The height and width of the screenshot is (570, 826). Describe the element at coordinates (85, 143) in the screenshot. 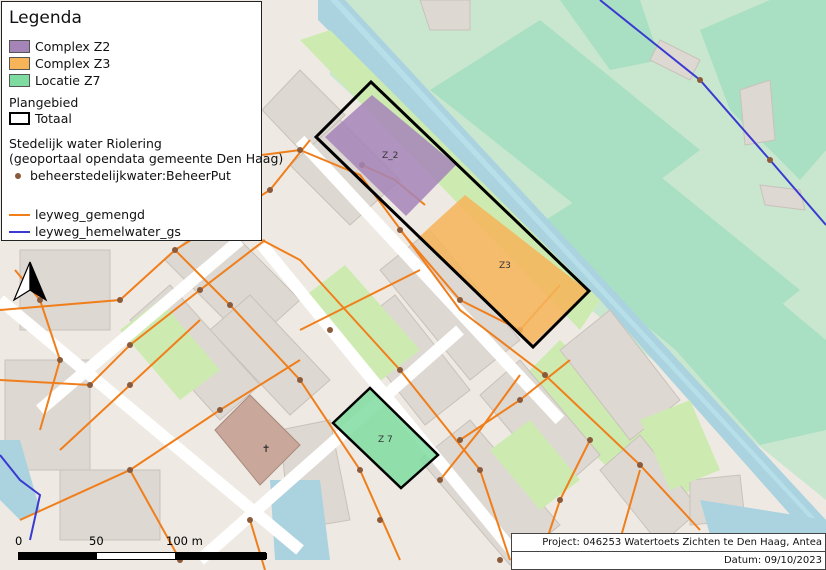

I see `legend-water-heading: Stedelijk water Riolering` at that location.